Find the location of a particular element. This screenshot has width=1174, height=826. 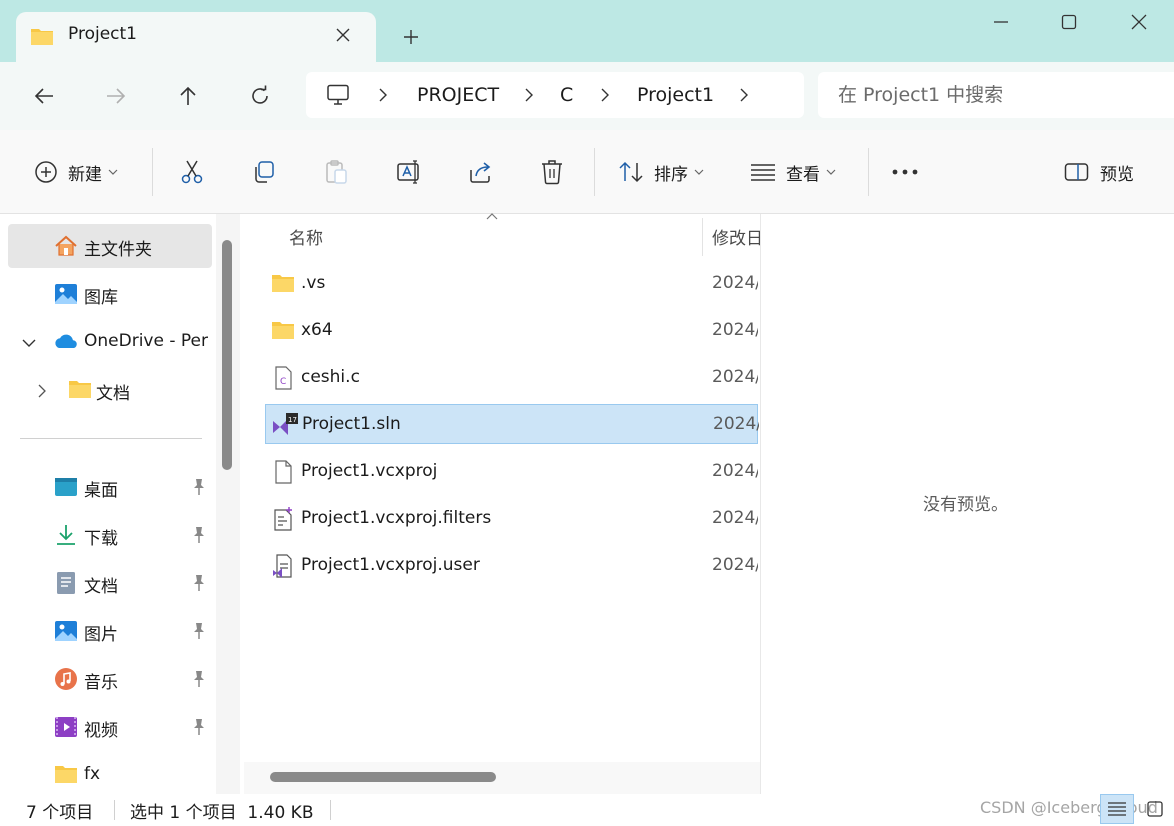

item-count: 7 个项目 is located at coordinates (60, 813).